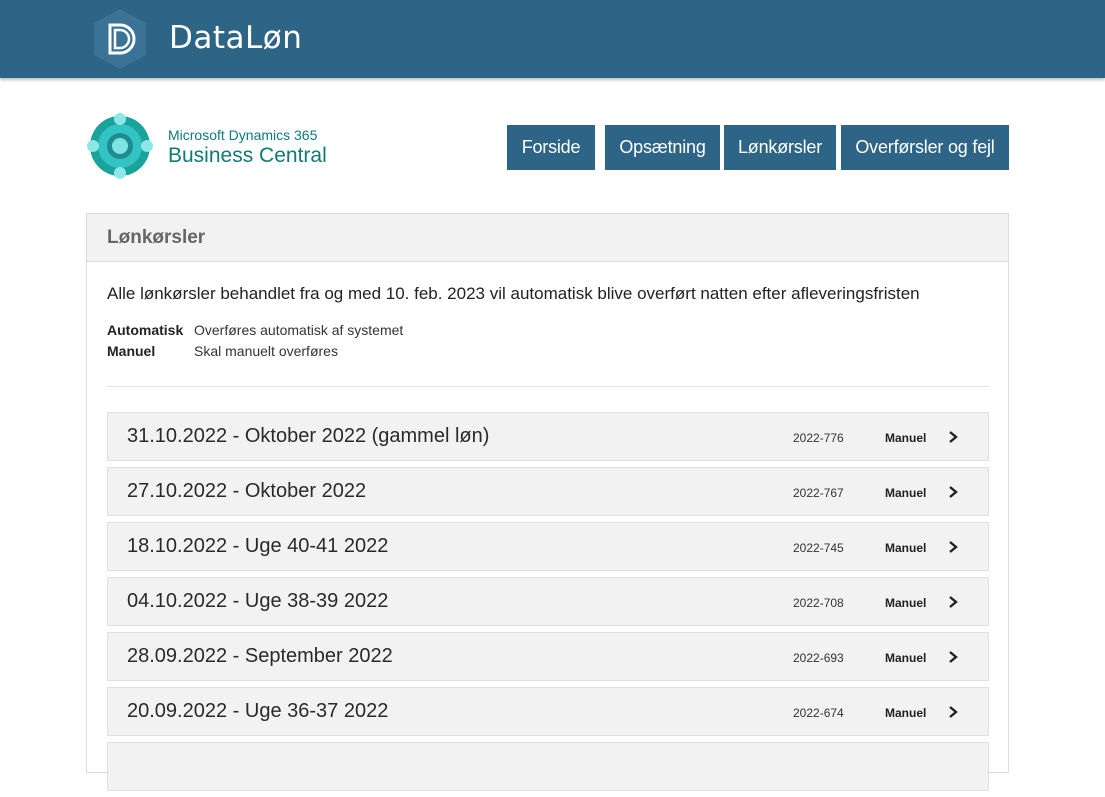  I want to click on run-code: 2022-776, so click(818, 438).